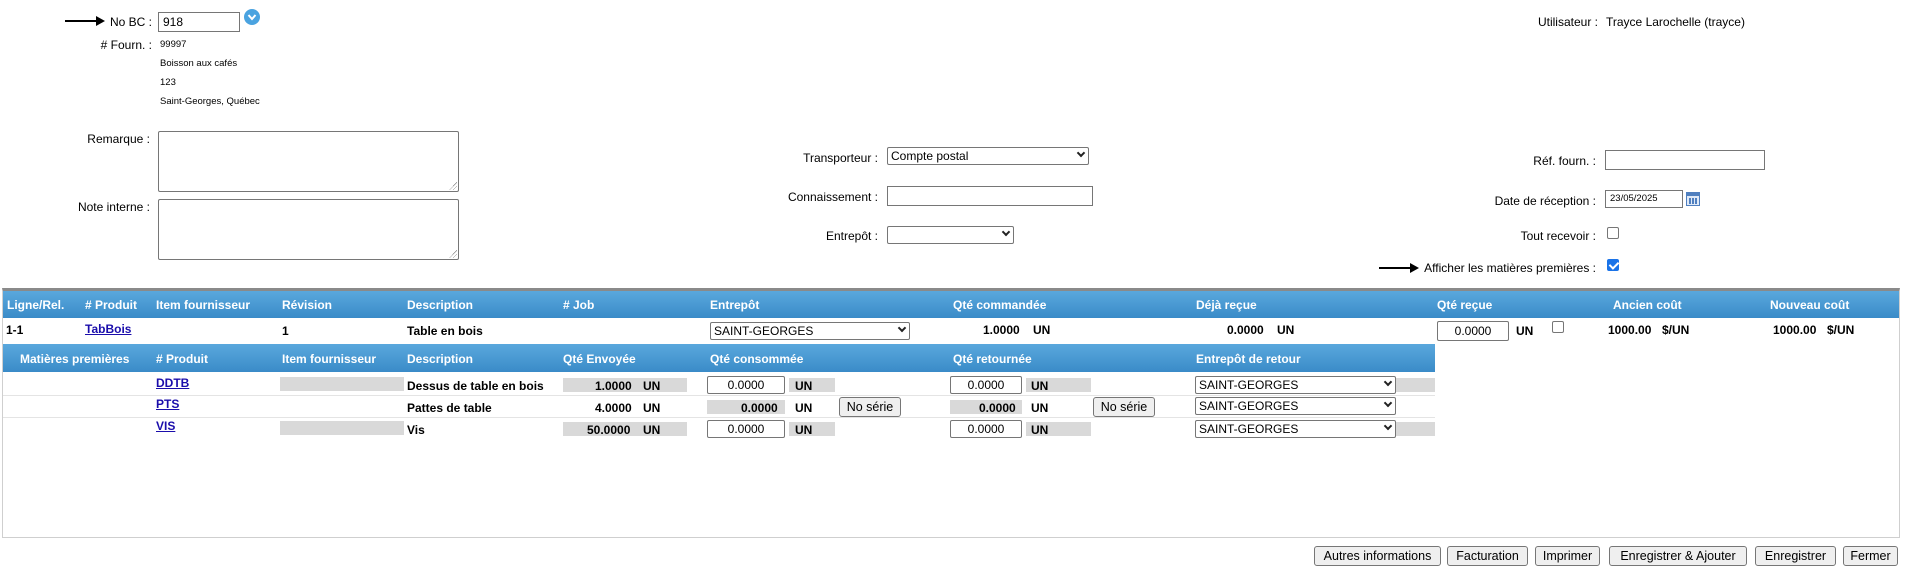 This screenshot has height=581, width=1906. Describe the element at coordinates (416, 430) in the screenshot. I see `sub-description: Vis` at that location.